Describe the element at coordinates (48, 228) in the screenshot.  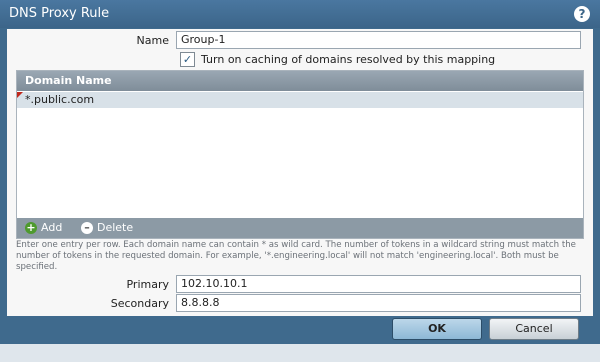
I see `add-button: + Add` at that location.